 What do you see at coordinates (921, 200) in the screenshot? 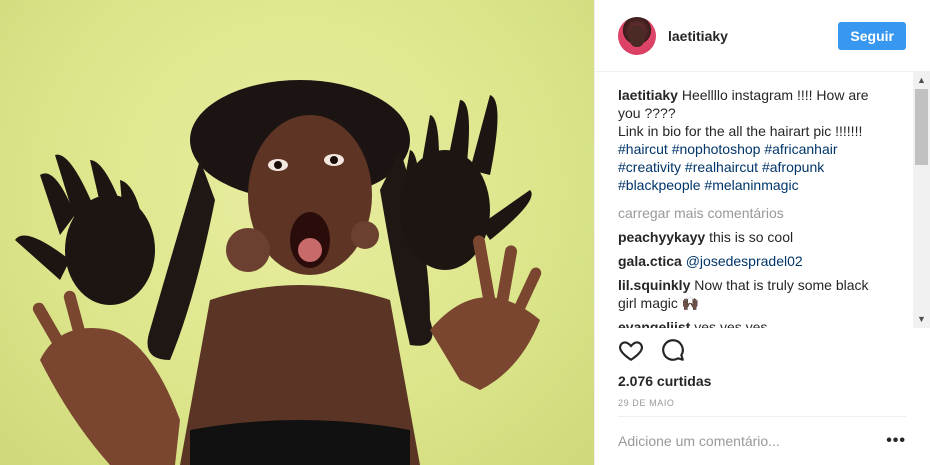
I see `comments-scrollbar: ▲ ▼` at bounding box center [921, 200].